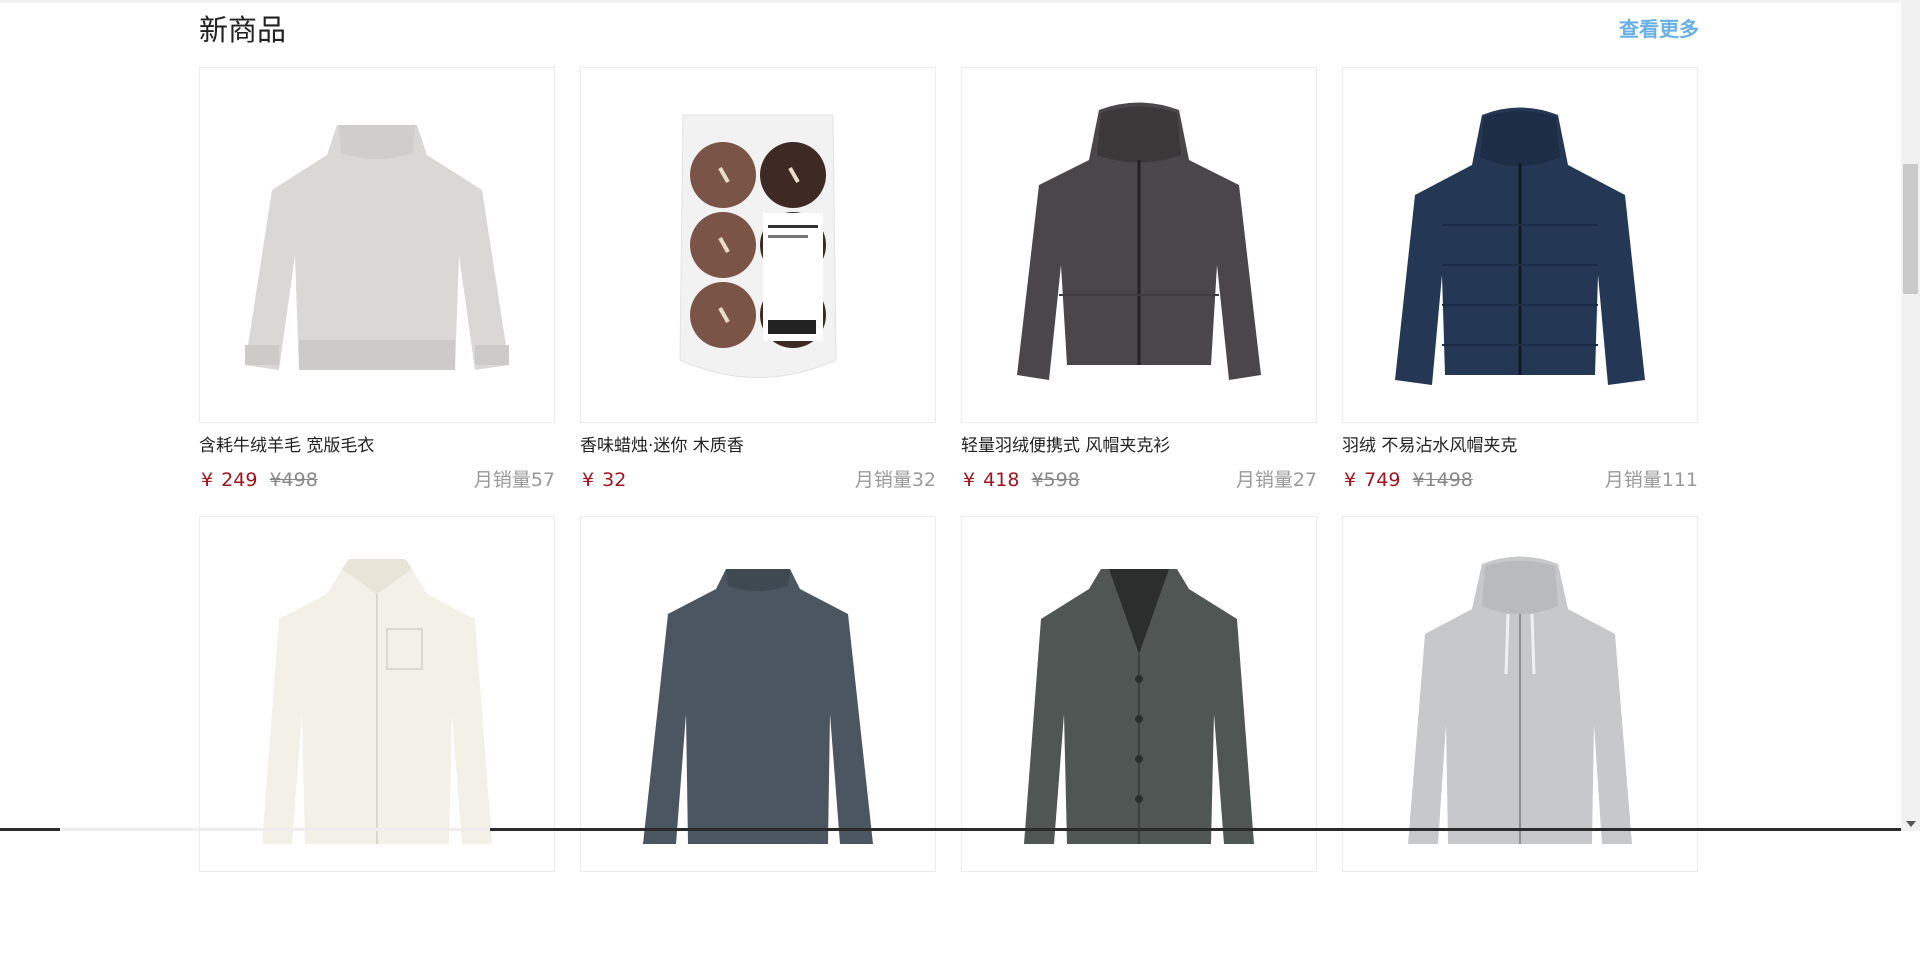 The image size is (1920, 965). I want to click on scrollbar-thumb, so click(1910, 229).